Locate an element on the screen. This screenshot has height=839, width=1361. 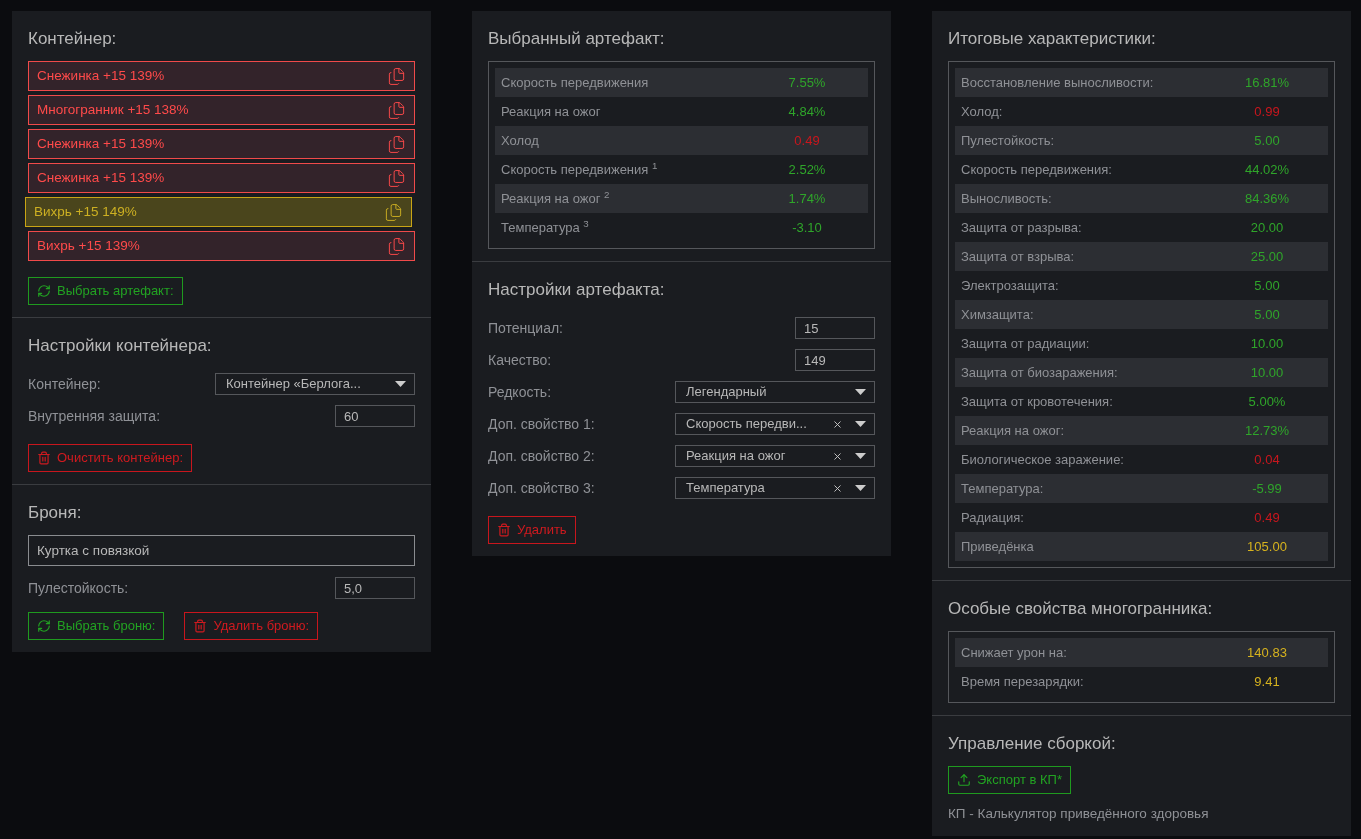
number-field: 15 is located at coordinates (835, 328).